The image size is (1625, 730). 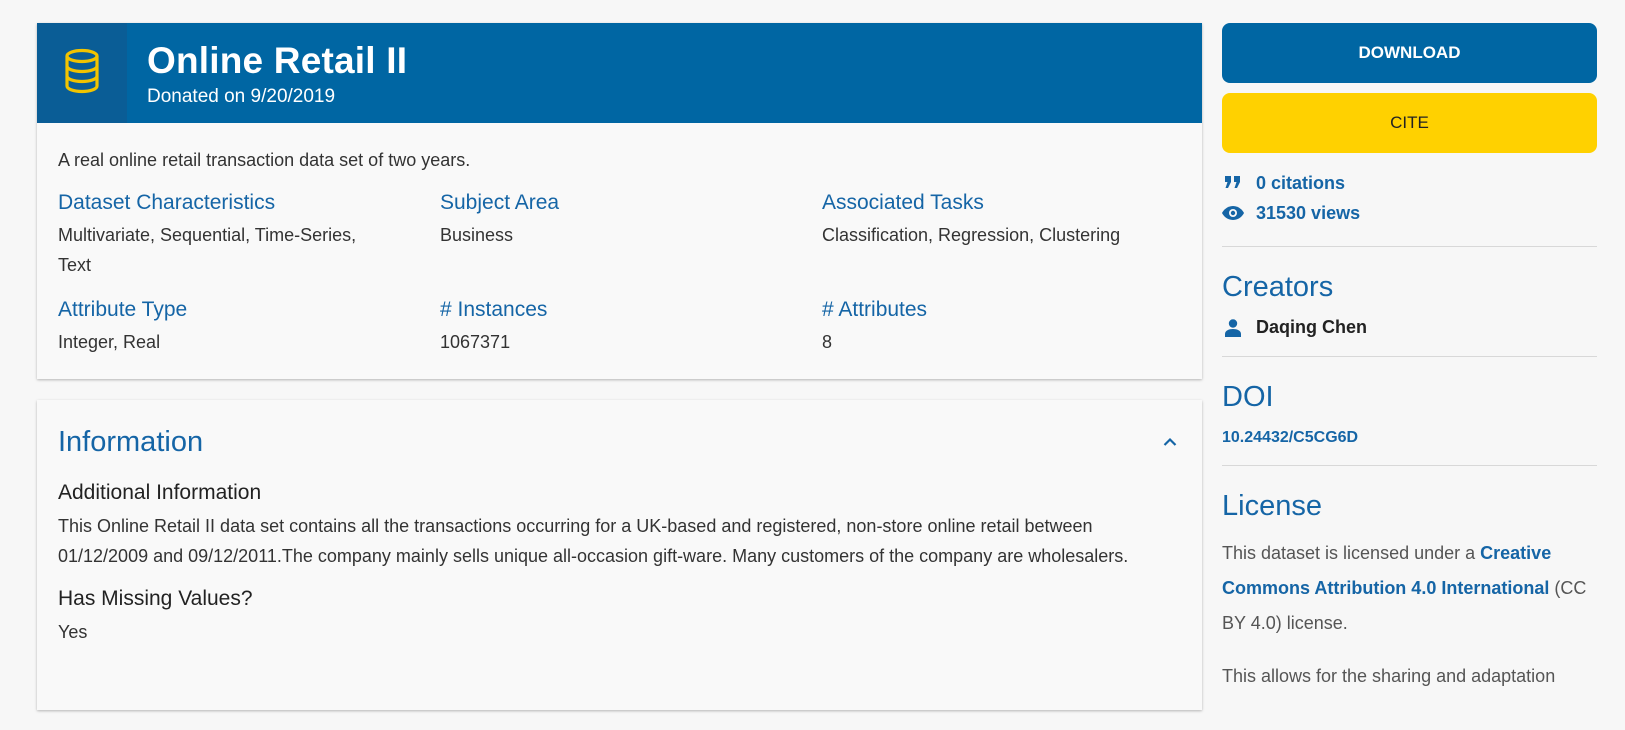 I want to click on download-button: DOWNLOAD, so click(x=1409, y=53).